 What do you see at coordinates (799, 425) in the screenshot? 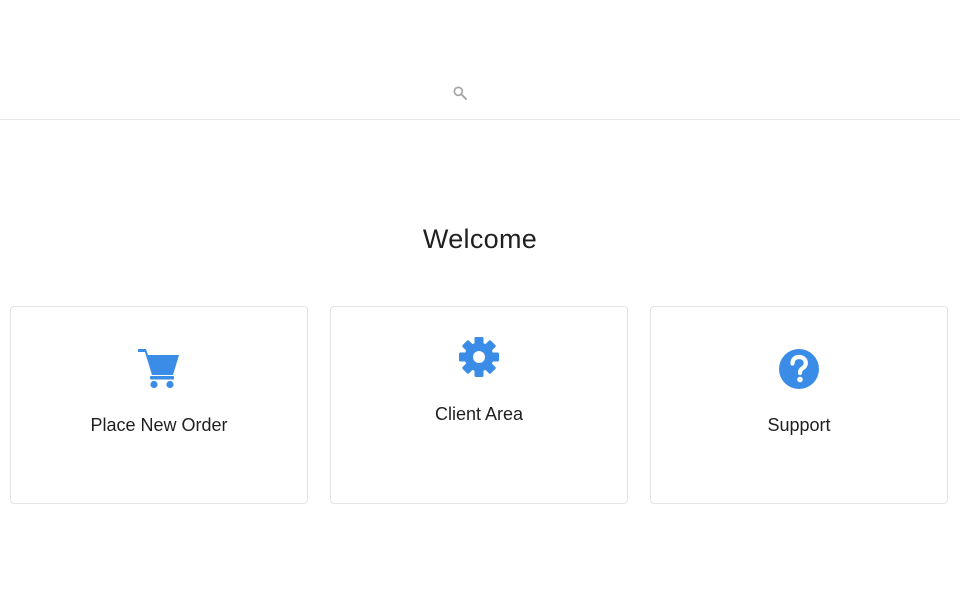
I see `card-label: Support` at bounding box center [799, 425].